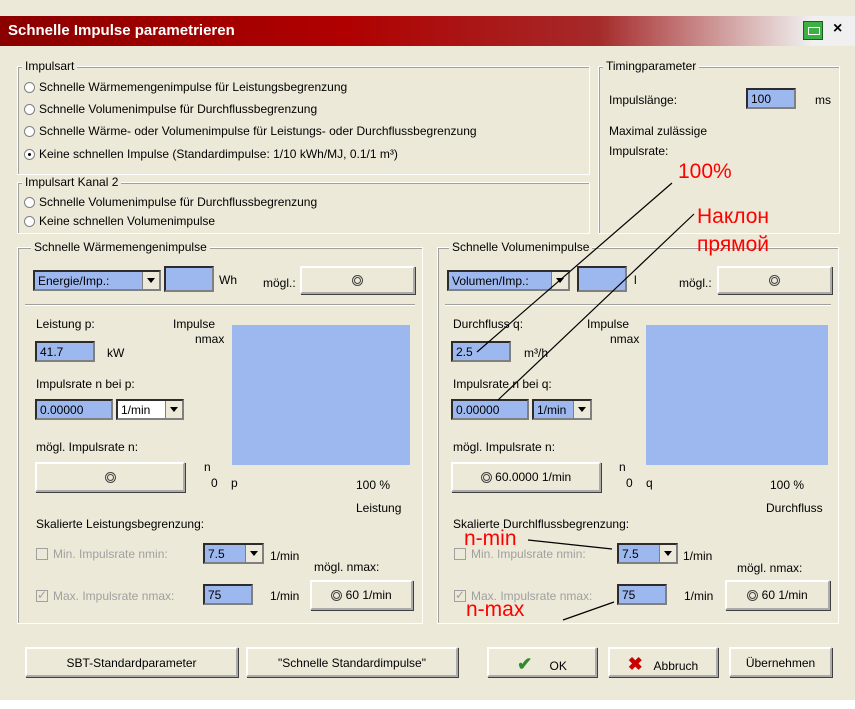  I want to click on annotation-nmin: n-min, so click(490, 538).